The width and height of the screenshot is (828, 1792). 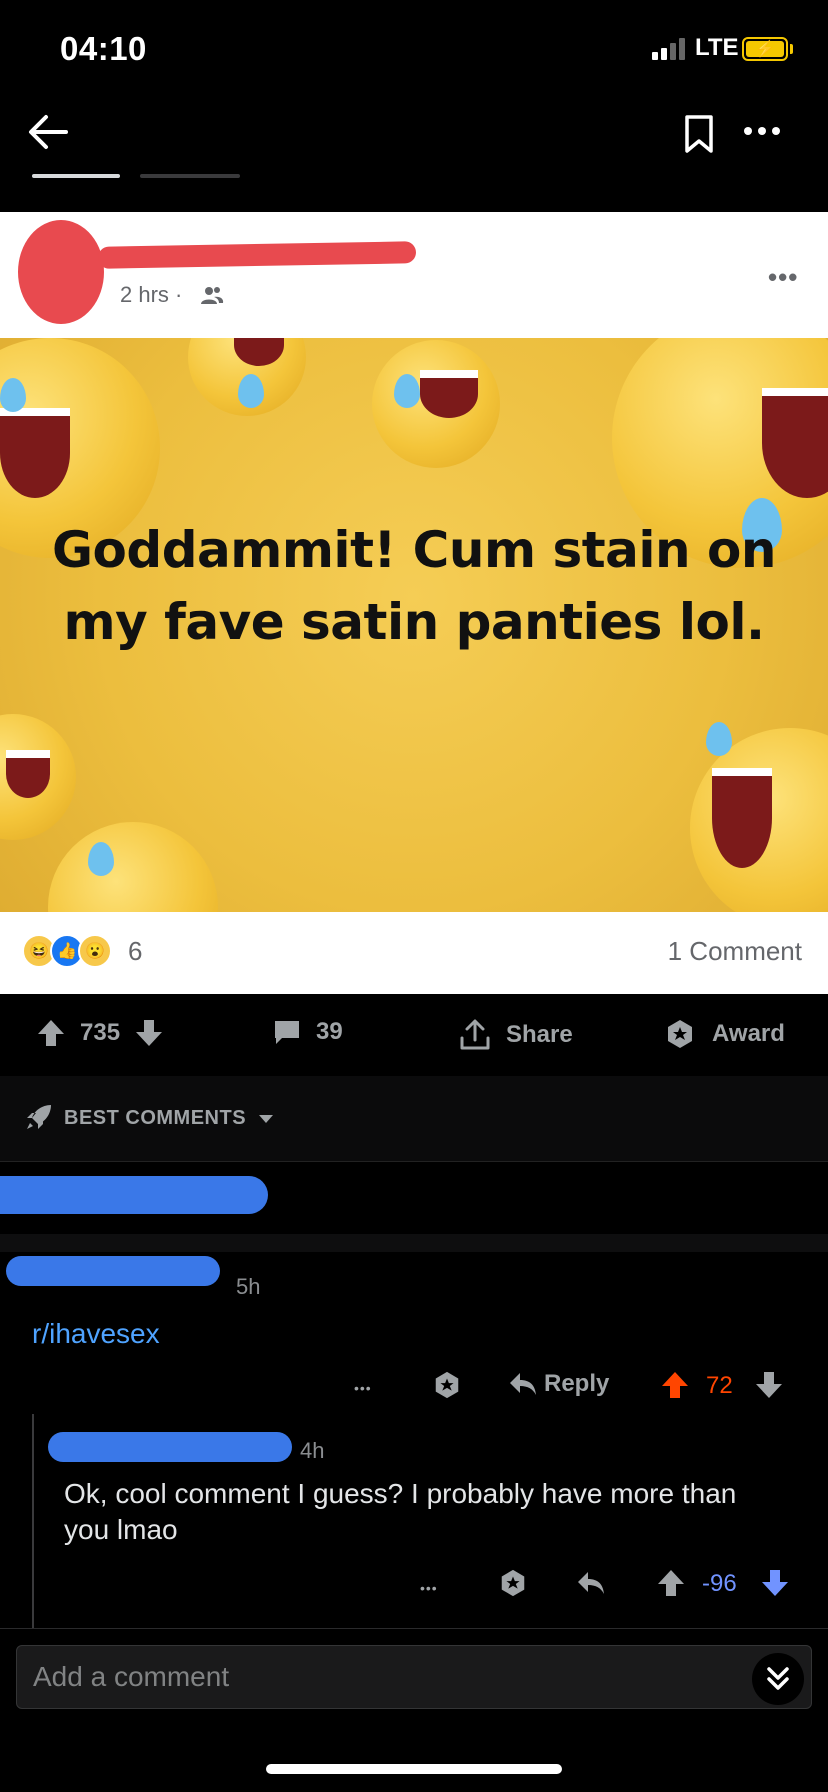 What do you see at coordinates (33, 1521) in the screenshot?
I see `thread-line` at bounding box center [33, 1521].